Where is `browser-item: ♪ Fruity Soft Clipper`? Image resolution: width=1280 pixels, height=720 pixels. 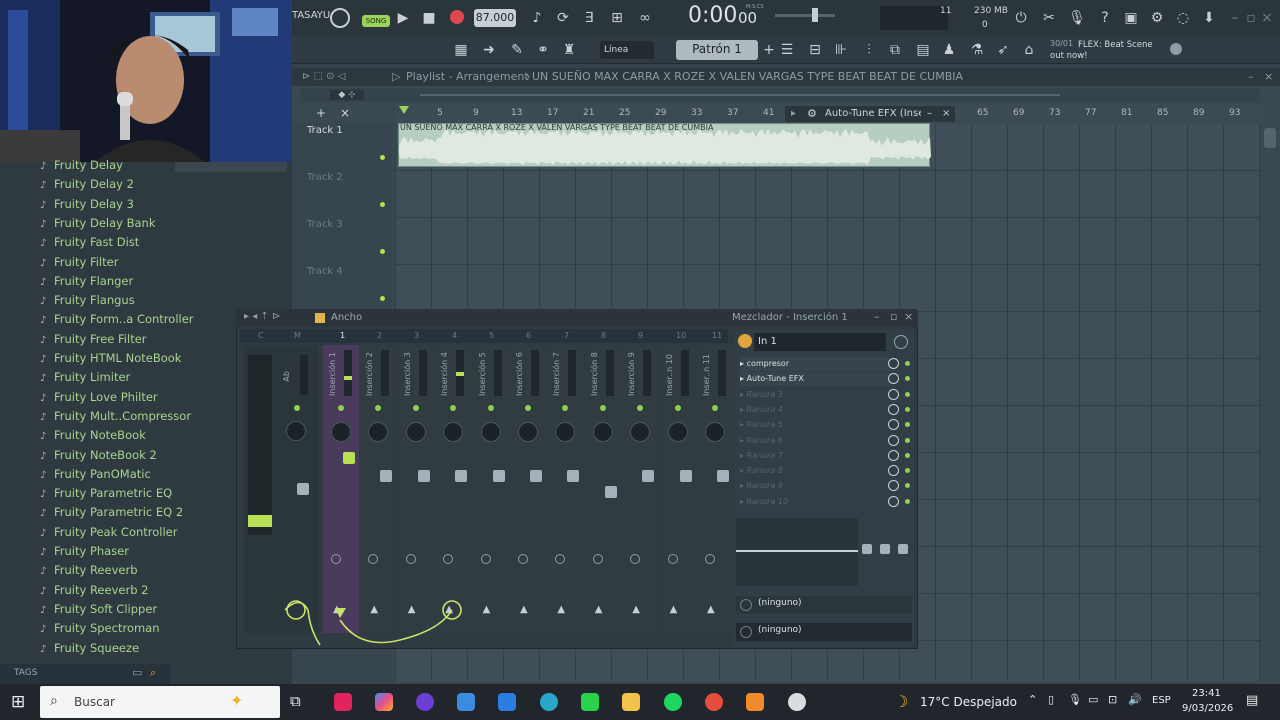
browser-item: ♪ Fruity Soft Clipper is located at coordinates (98, 609).